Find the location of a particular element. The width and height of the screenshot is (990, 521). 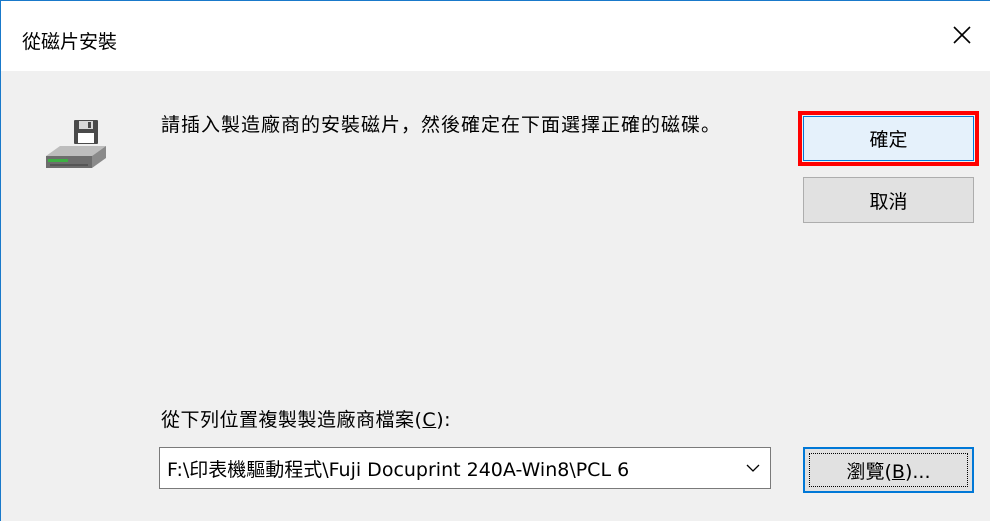

chevron-down-icon is located at coordinates (753, 468).